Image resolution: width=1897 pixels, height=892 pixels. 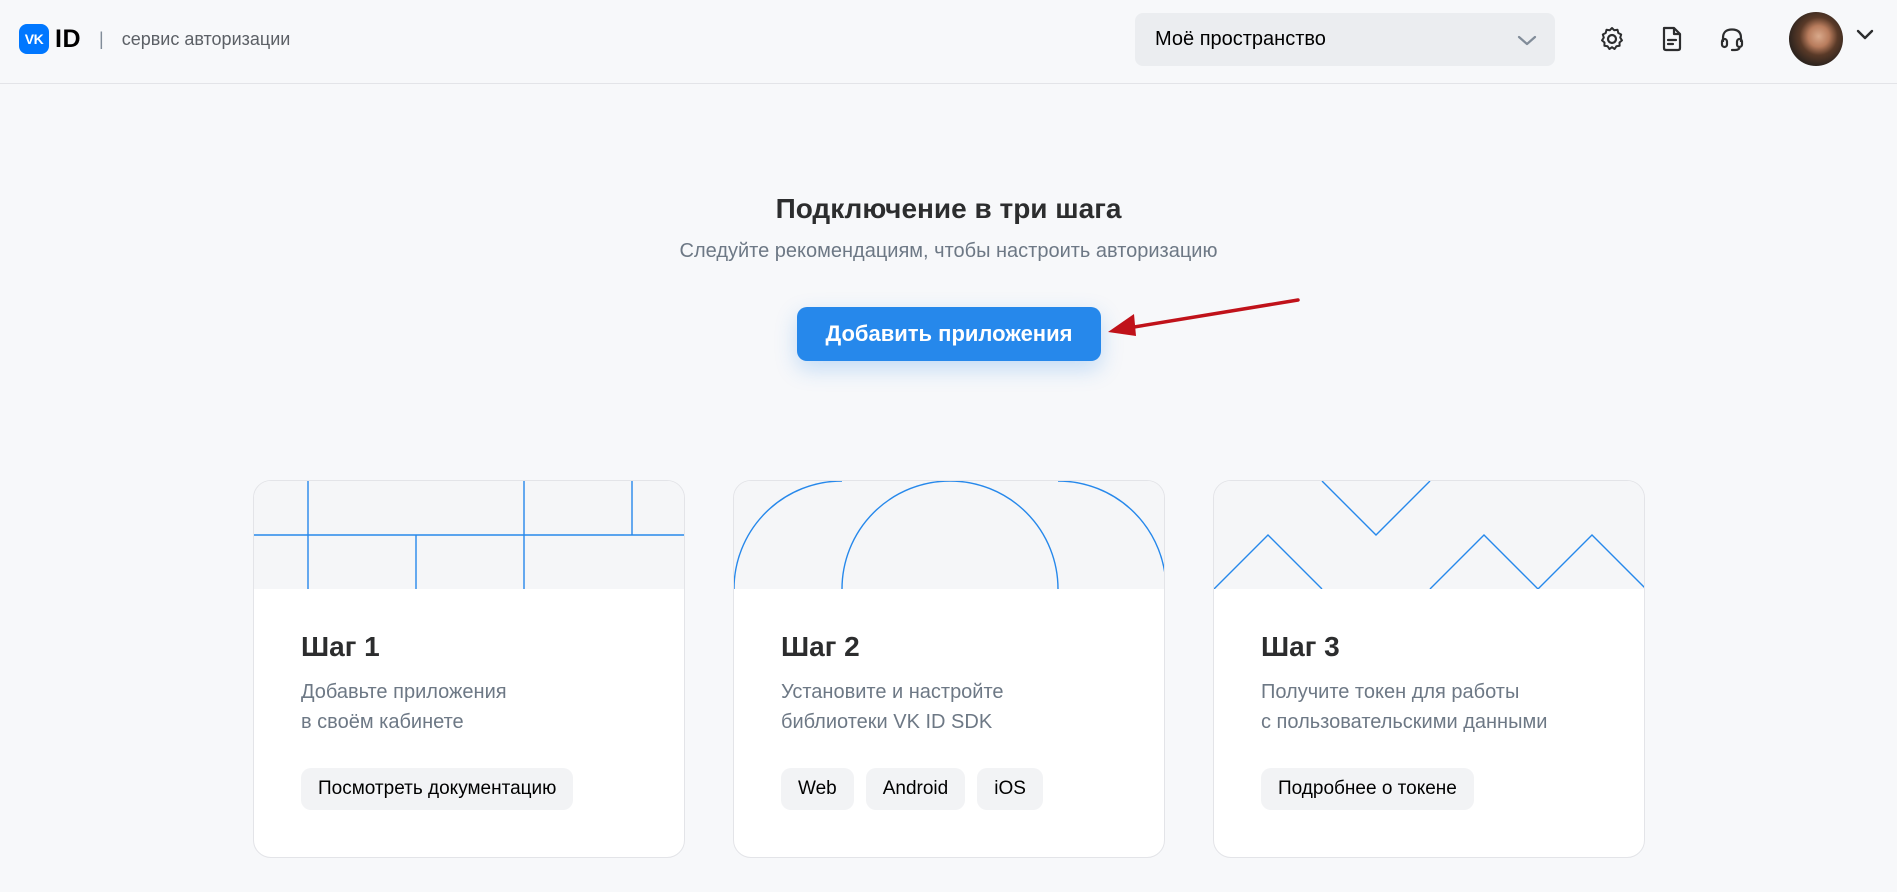 I want to click on workspace-select-value: Моё пространство, so click(x=1240, y=39).